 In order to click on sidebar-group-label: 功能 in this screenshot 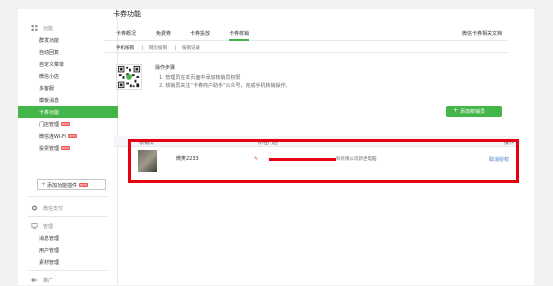, I will do `click(48, 29)`.